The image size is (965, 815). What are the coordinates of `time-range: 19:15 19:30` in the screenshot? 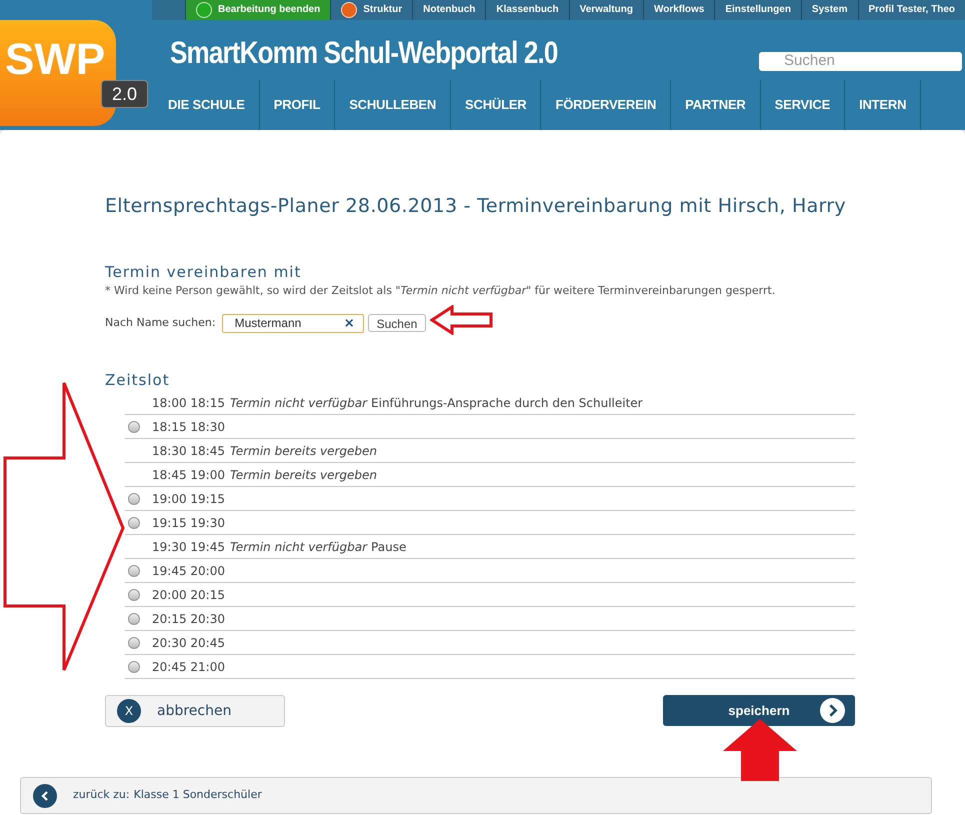 It's located at (188, 523).